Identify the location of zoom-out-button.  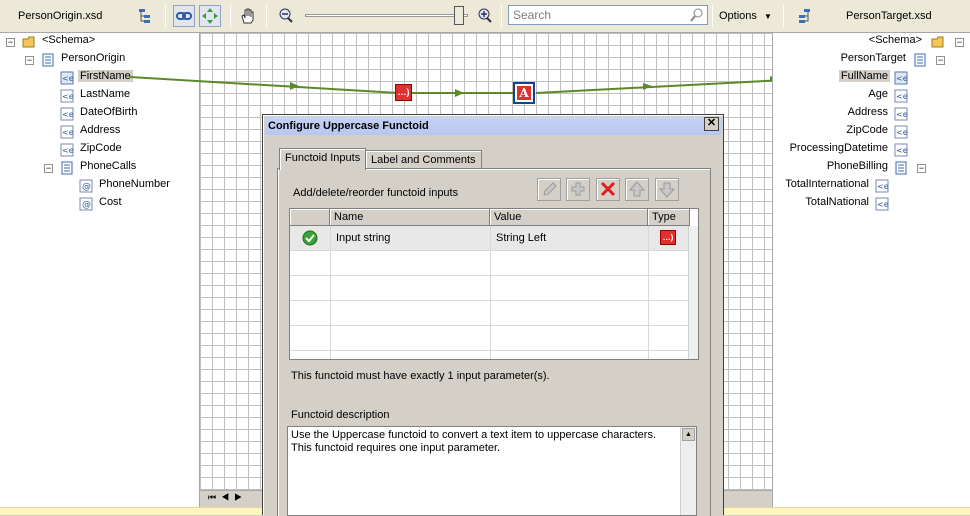
(286, 16).